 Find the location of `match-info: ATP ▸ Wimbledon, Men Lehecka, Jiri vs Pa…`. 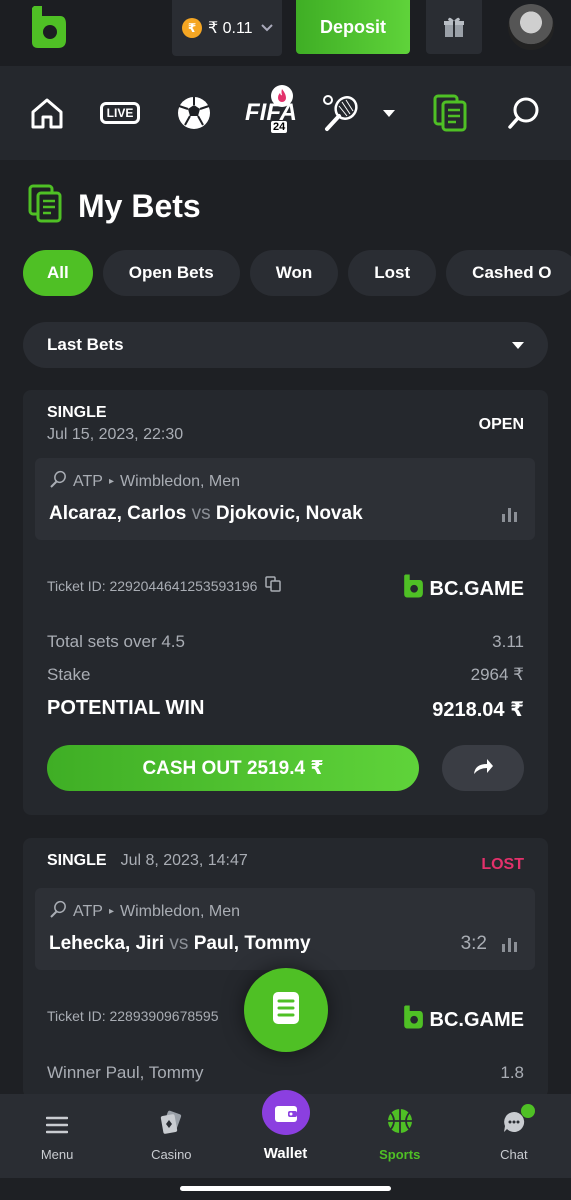

match-info: ATP ▸ Wimbledon, Men Lehecka, Jiri vs Pa… is located at coordinates (285, 929).